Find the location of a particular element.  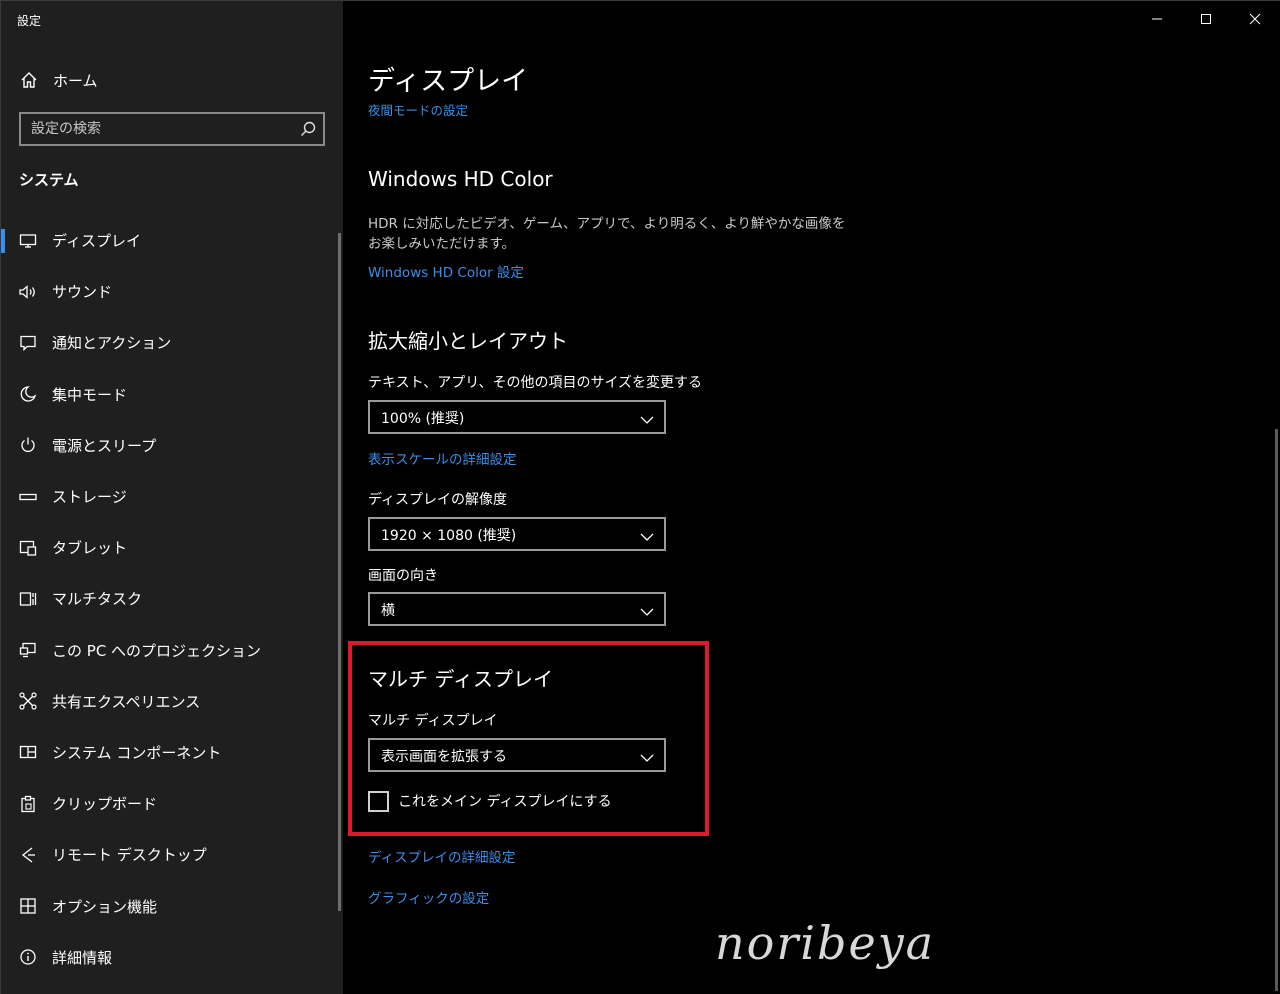

clipboard-icon is located at coordinates (28, 804).